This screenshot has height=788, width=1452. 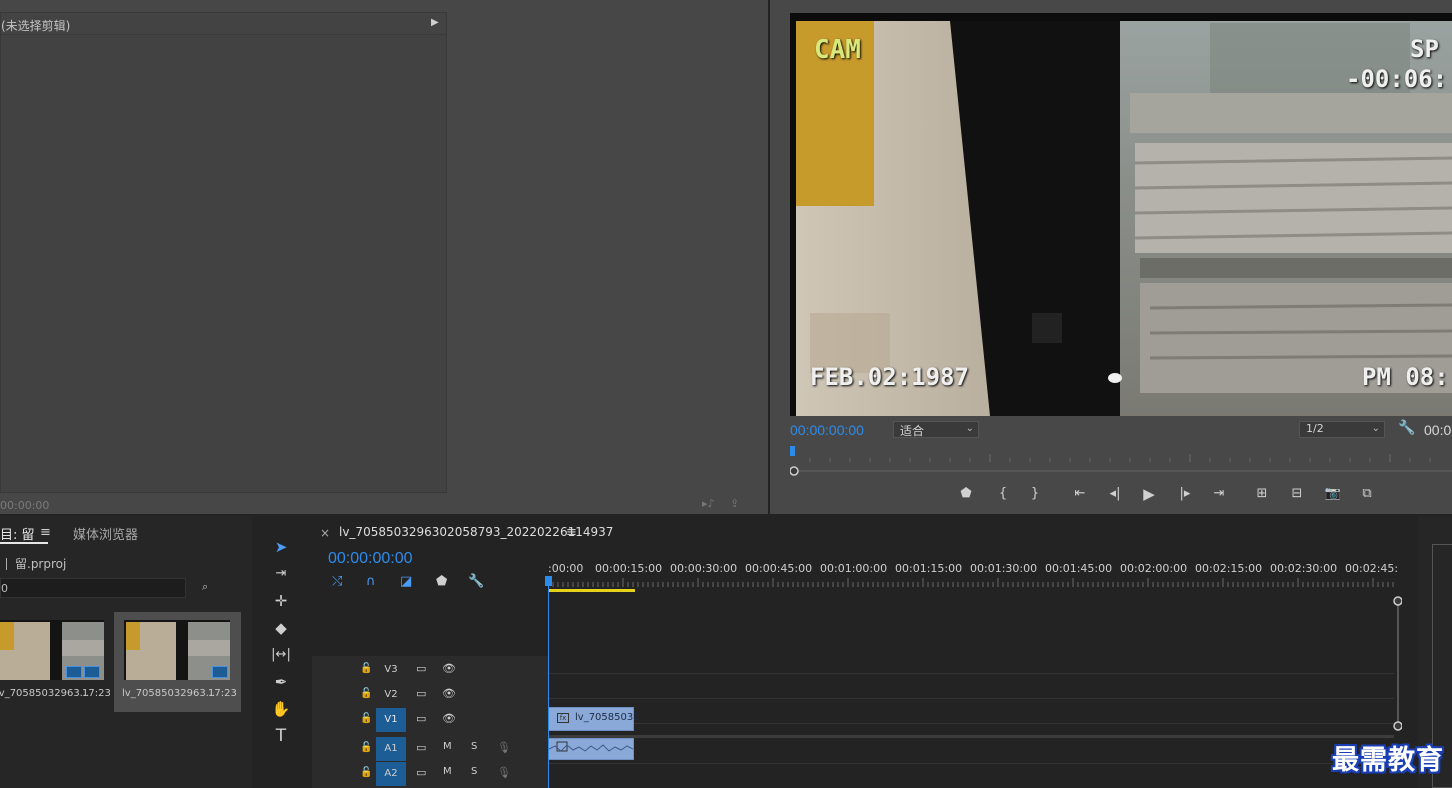 What do you see at coordinates (1121, 471) in the screenshot?
I see `program-zoom-scrollbar` at bounding box center [1121, 471].